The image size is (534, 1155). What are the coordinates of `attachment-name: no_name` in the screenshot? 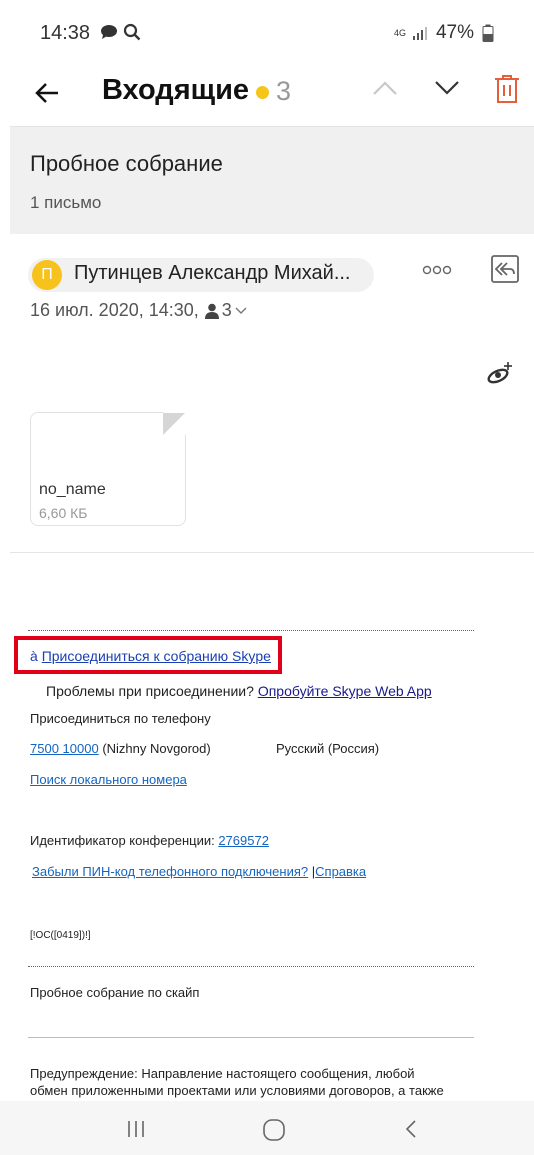 It's located at (72, 489).